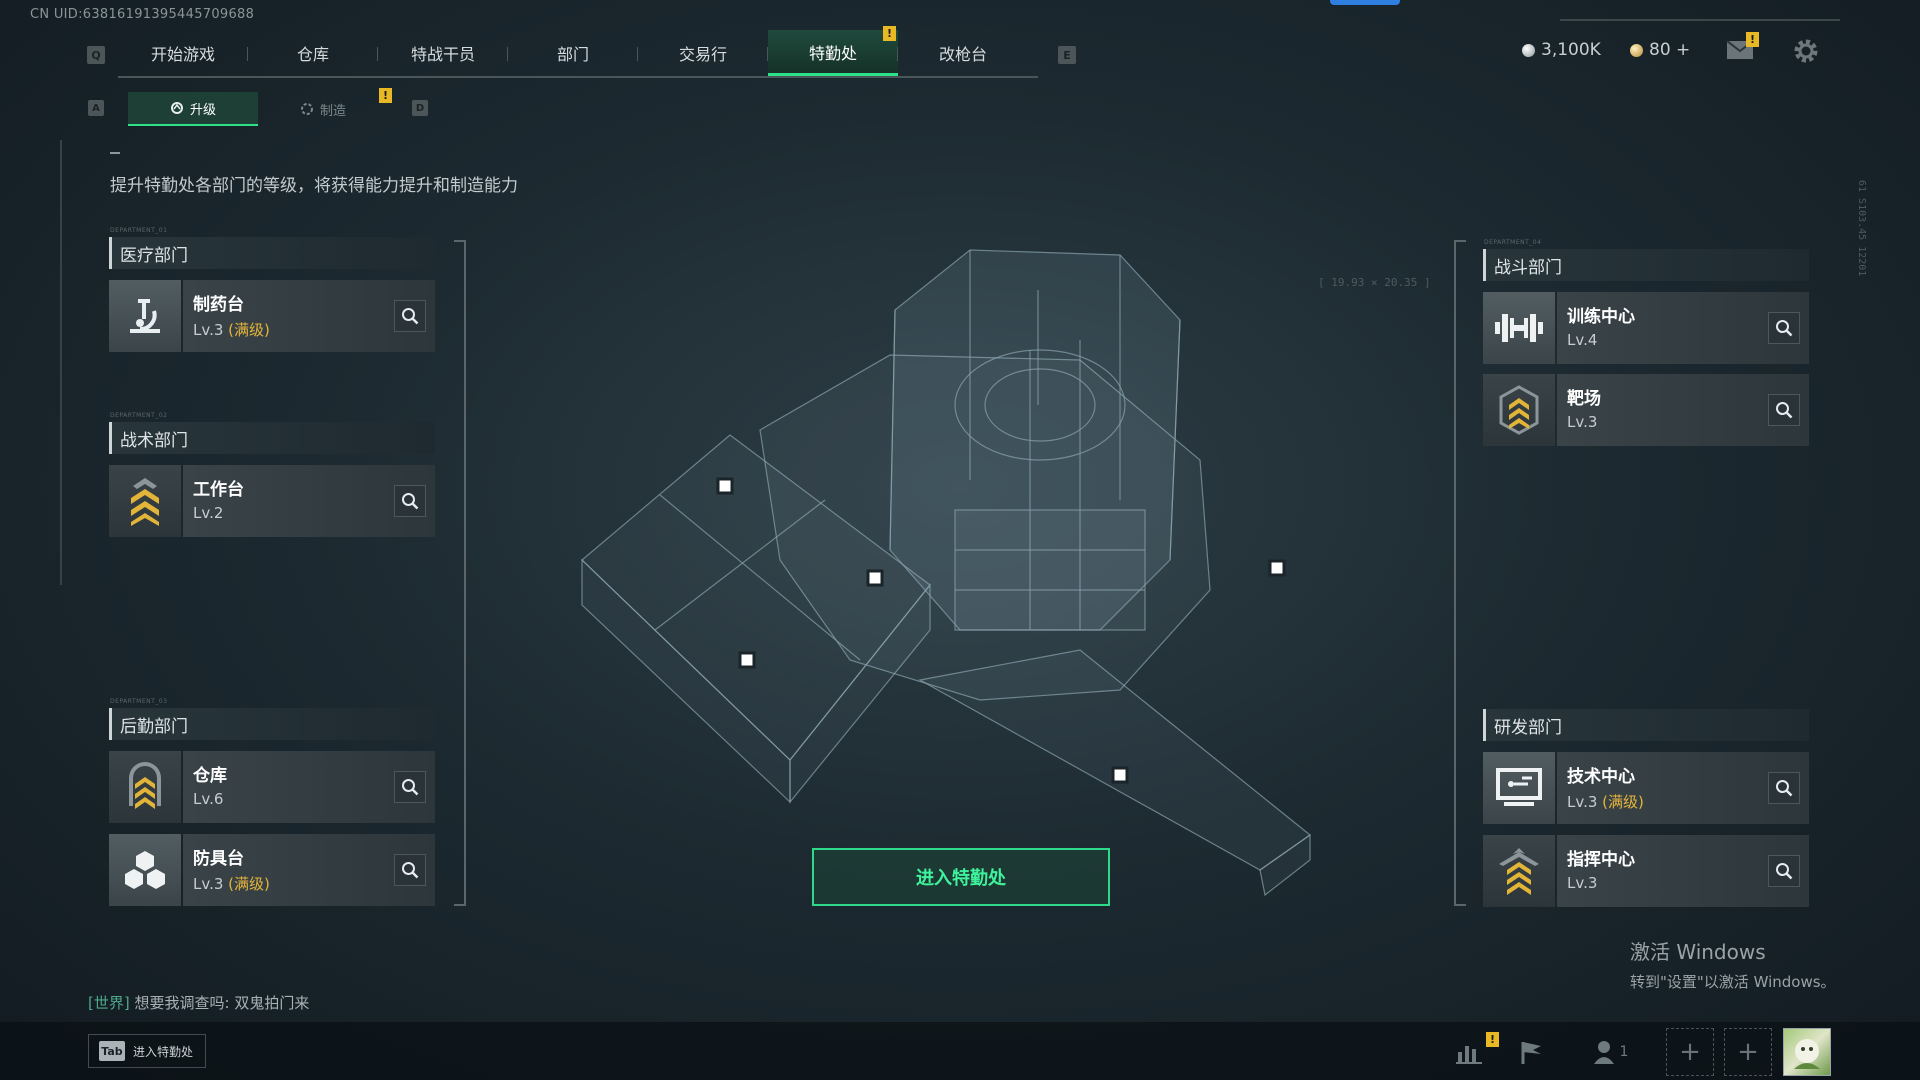 Image resolution: width=1920 pixels, height=1080 pixels. What do you see at coordinates (139, 230) in the screenshot?
I see `dept-tag: DEPARTMENT_01` at bounding box center [139, 230].